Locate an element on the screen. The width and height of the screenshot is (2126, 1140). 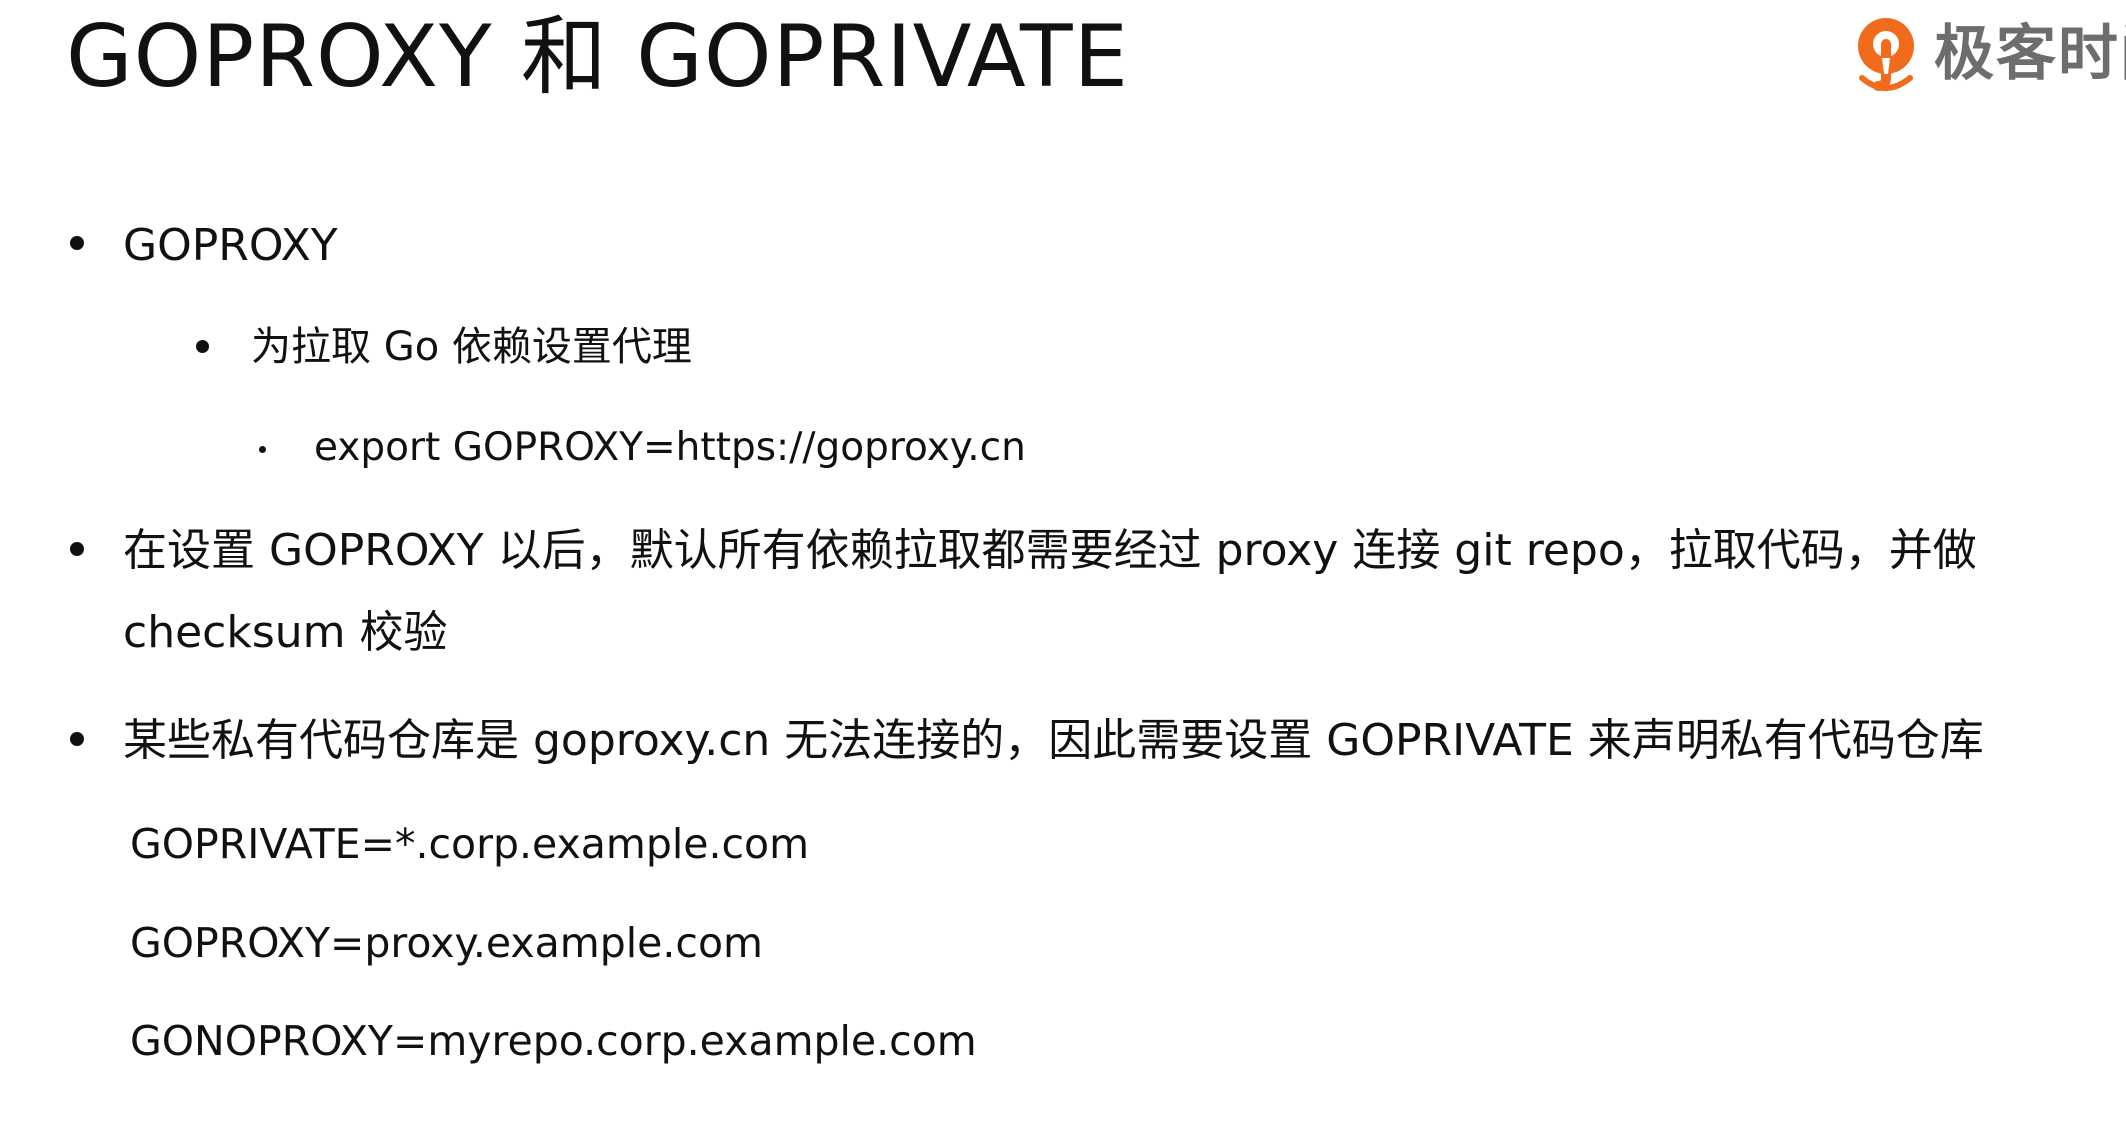
slide-title: GOPROXY 和 GOPRIVATE is located at coordinates (597, 57).